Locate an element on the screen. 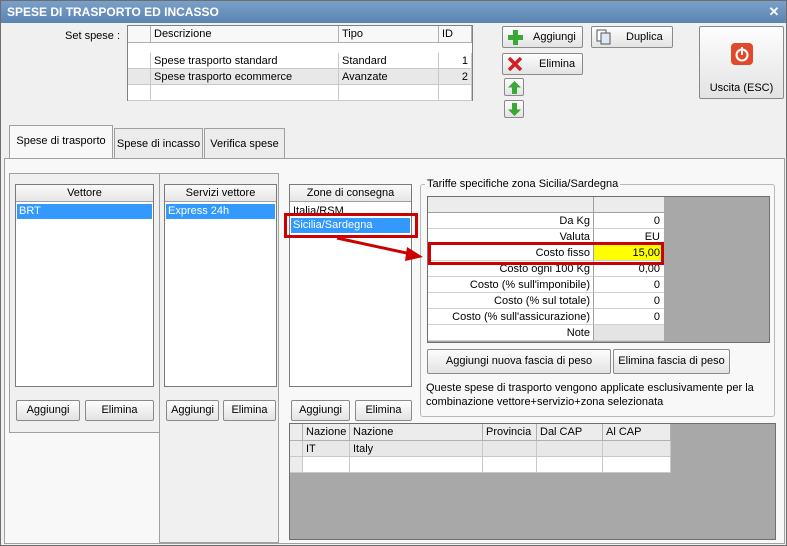 The image size is (787, 546). vettore-aggiungi-button: Aggiungi is located at coordinates (48, 410).